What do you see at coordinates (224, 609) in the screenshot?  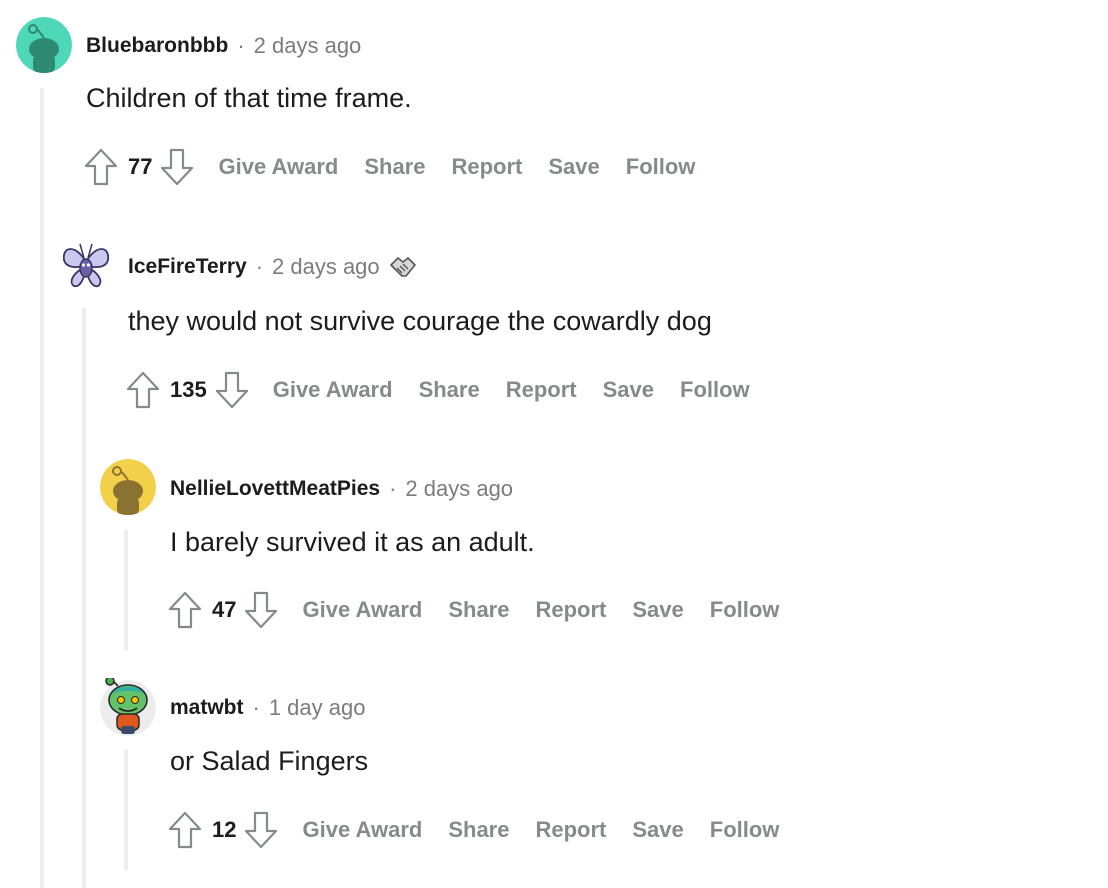 I see `vote-score: 47` at bounding box center [224, 609].